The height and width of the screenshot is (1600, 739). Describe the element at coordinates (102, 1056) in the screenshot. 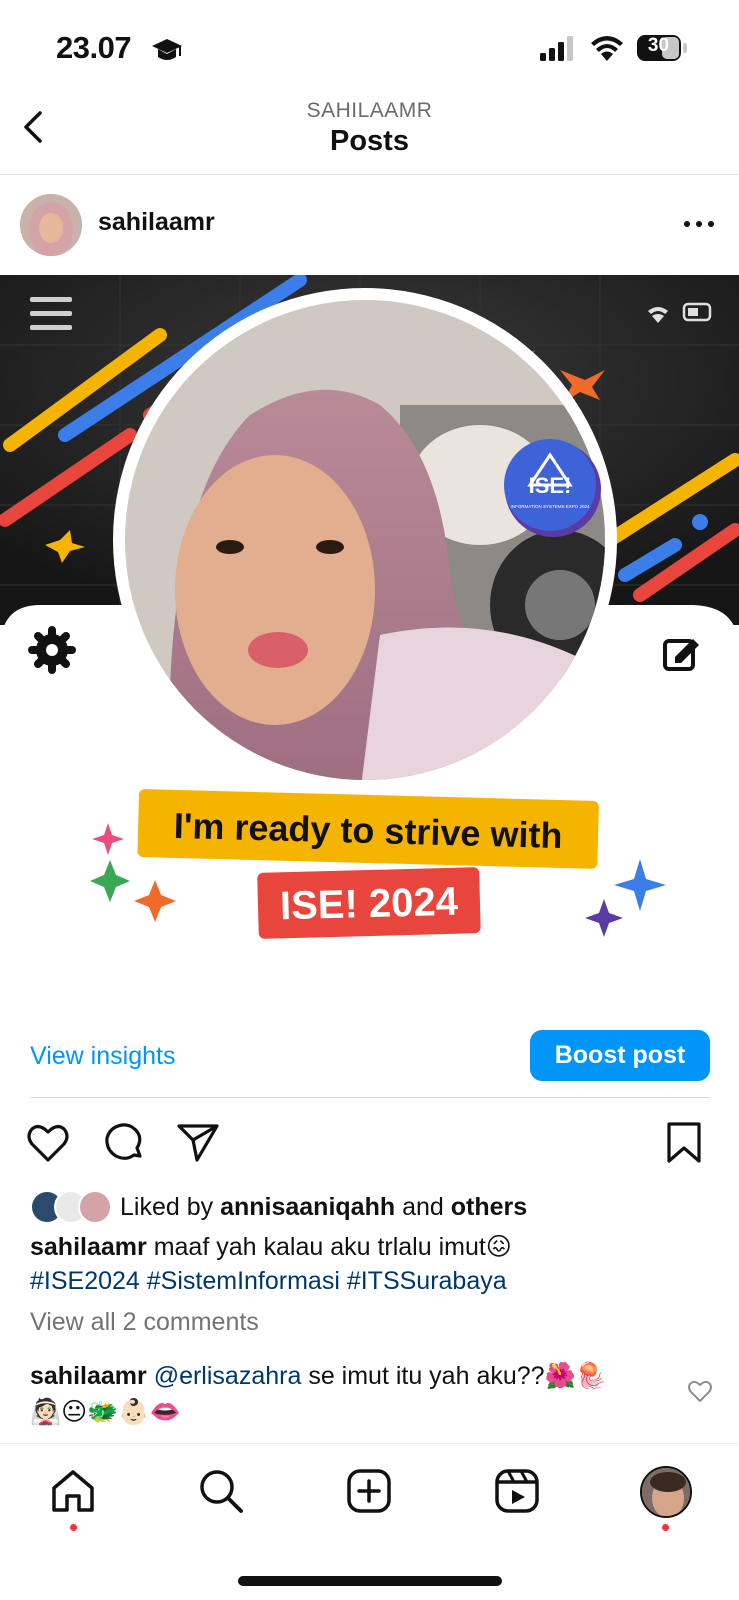

I see `view-insights-link: View insights` at that location.